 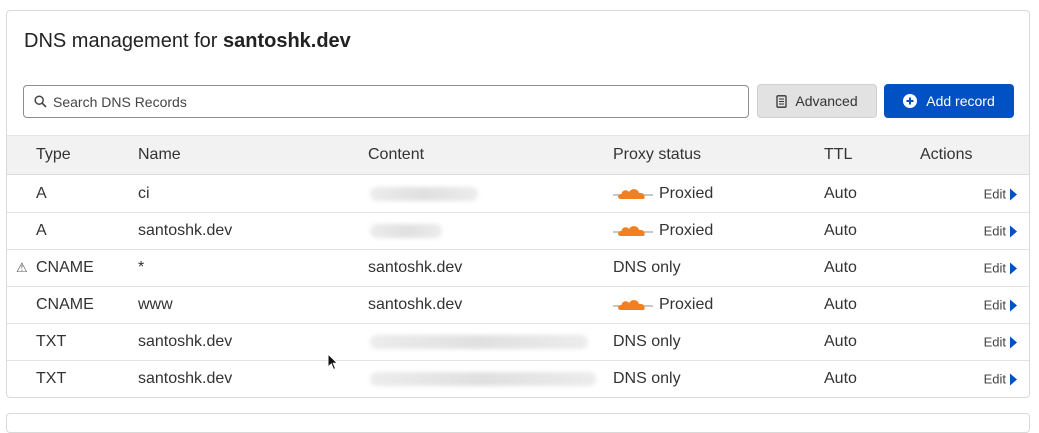 I want to click on record-name: *, so click(x=141, y=267).